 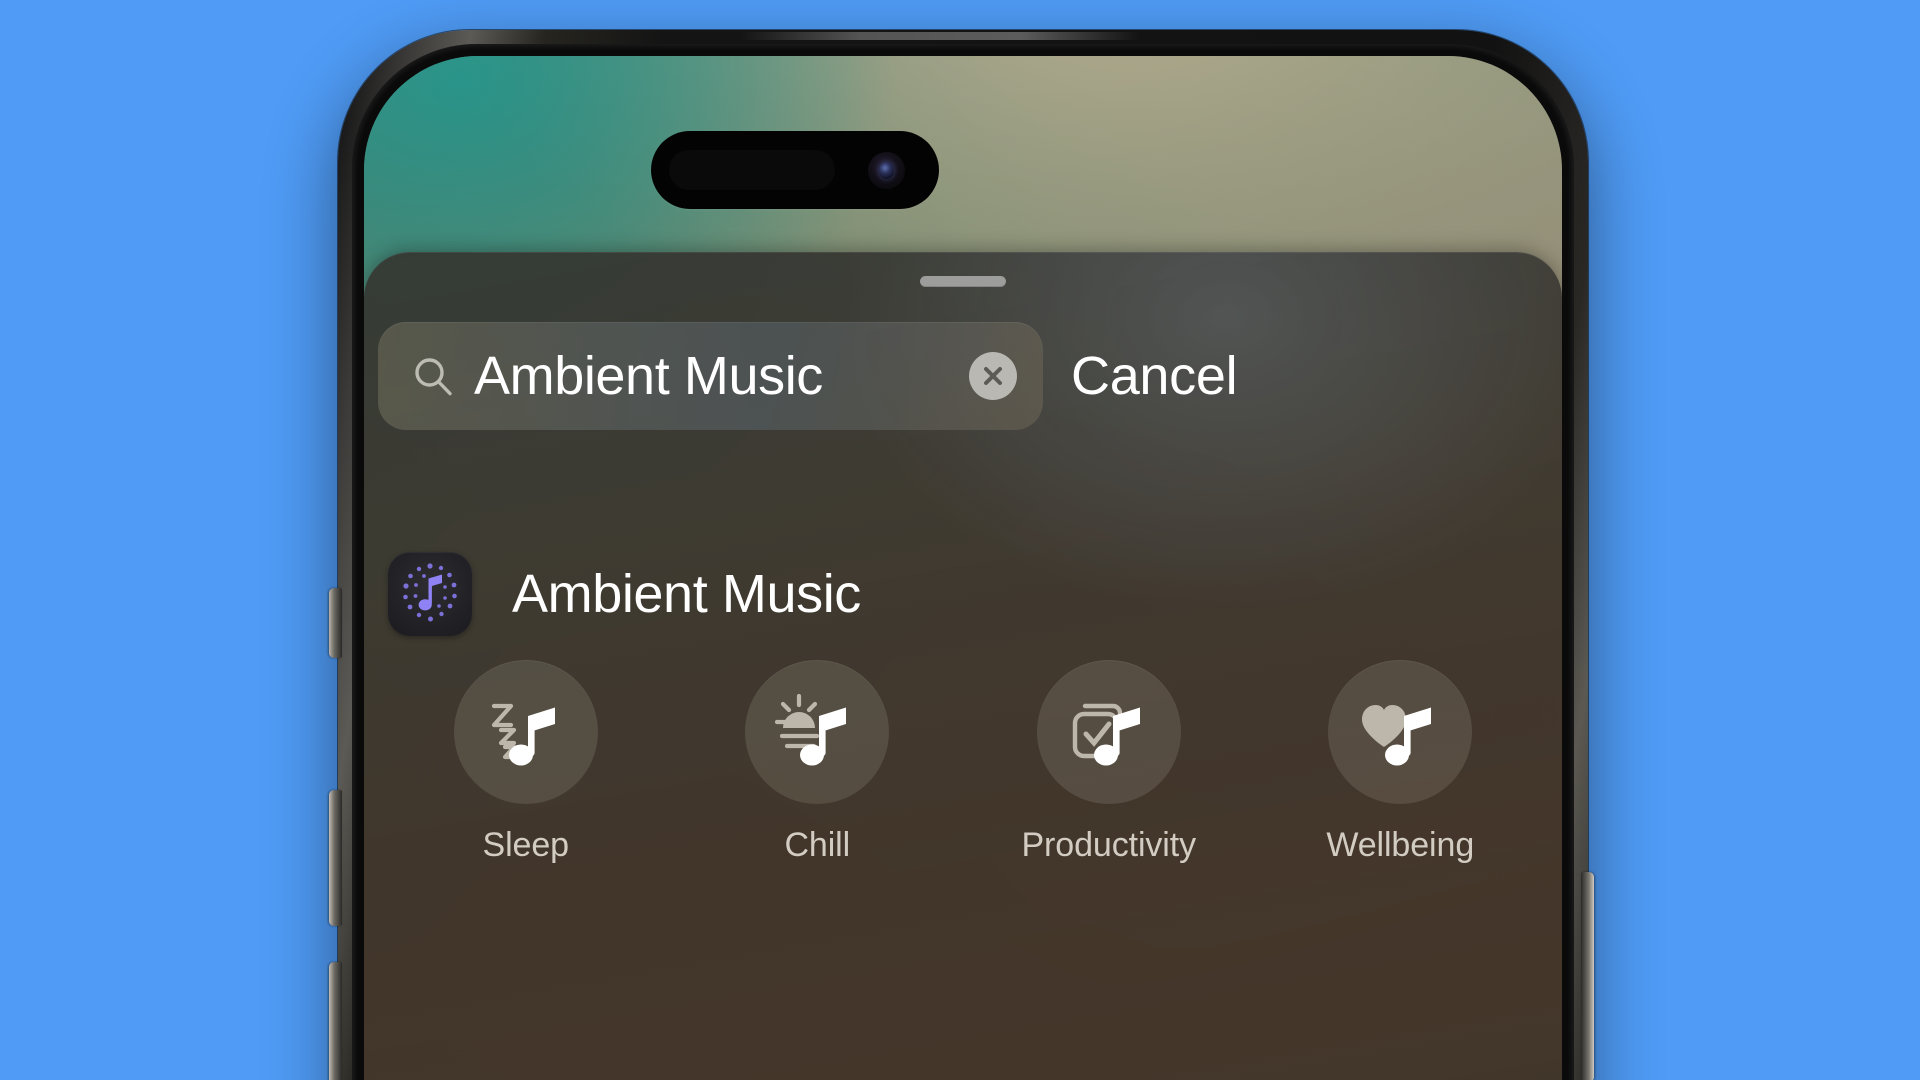 I want to click on close-icon, so click(x=993, y=376).